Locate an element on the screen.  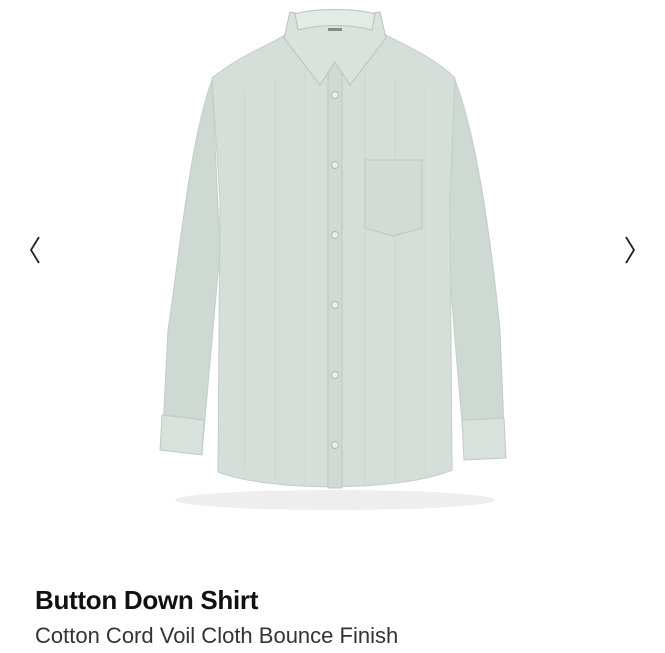
chevron-left-icon is located at coordinates (34, 250).